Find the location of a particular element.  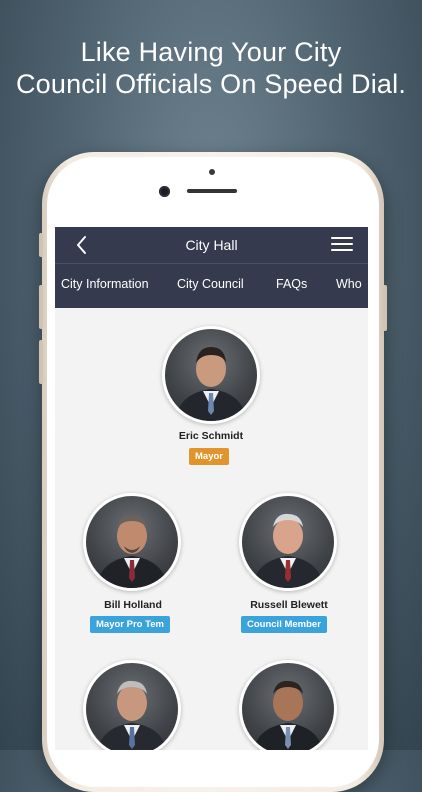

role-badge: Mayor is located at coordinates (209, 456).